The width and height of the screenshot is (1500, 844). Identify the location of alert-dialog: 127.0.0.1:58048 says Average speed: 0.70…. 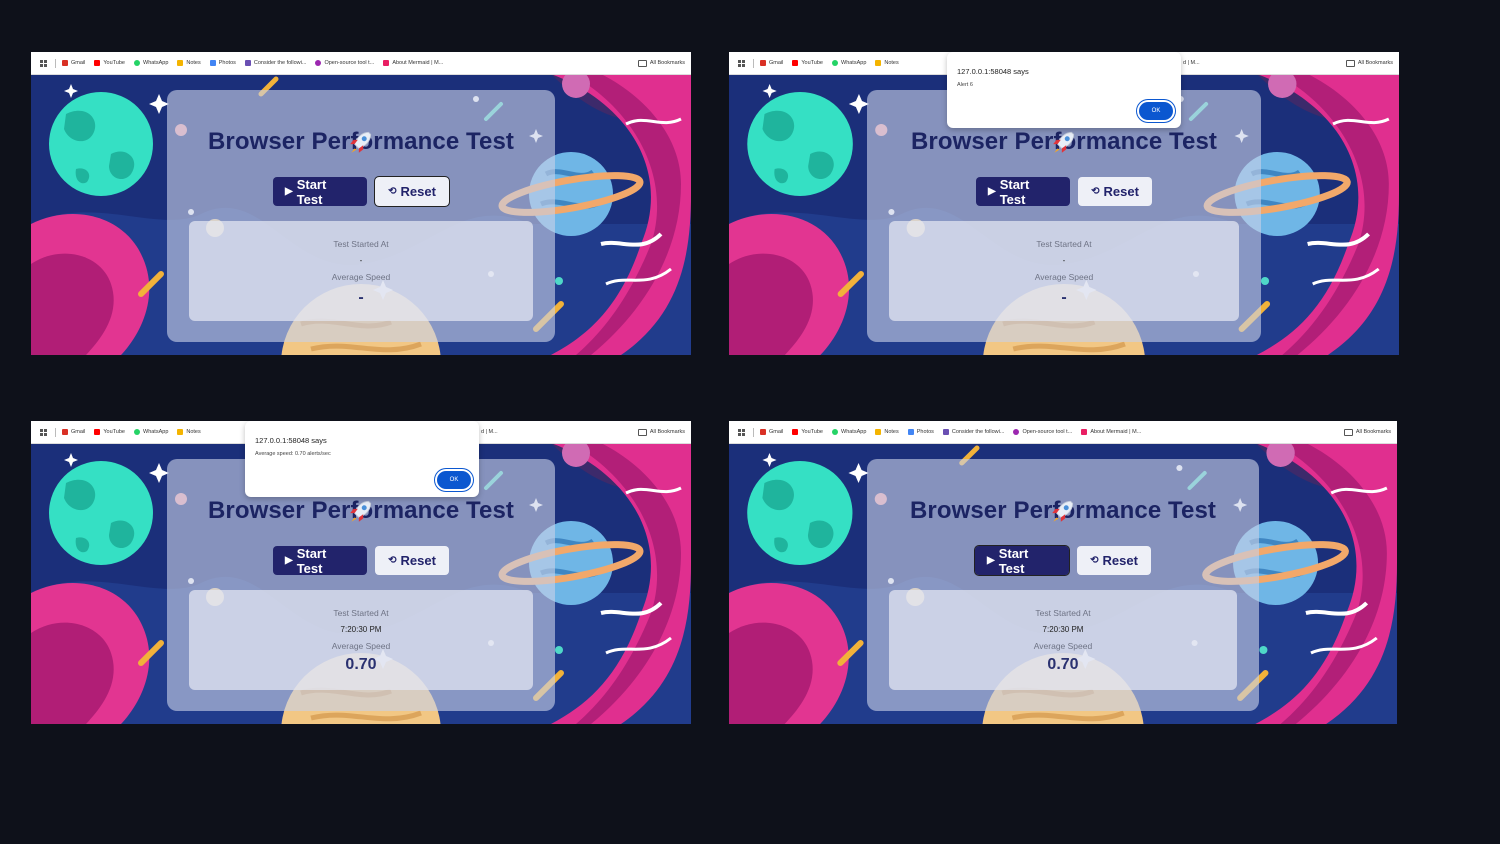
(362, 459).